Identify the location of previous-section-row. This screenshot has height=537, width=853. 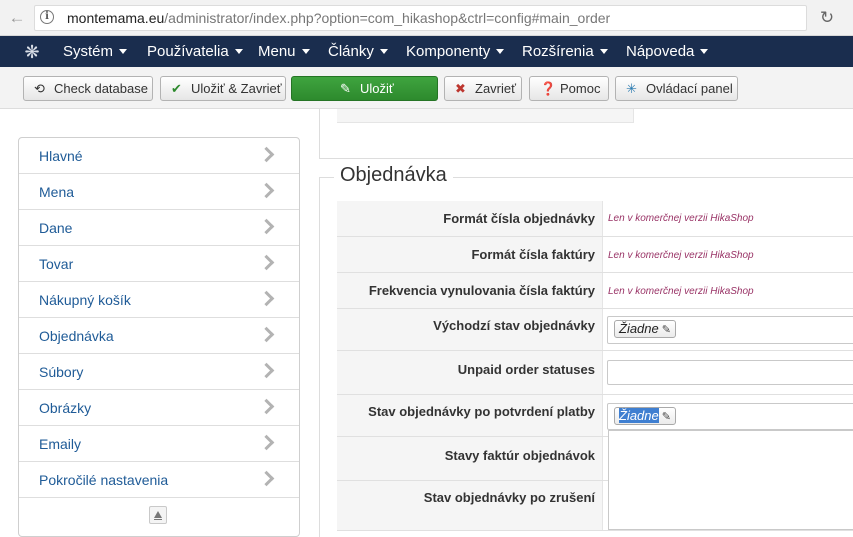
(485, 116).